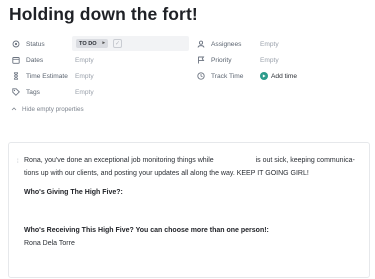 Image resolution: width=375 pixels, height=279 pixels. Describe the element at coordinates (88, 43) in the screenshot. I see `status-value: TO DO` at that location.